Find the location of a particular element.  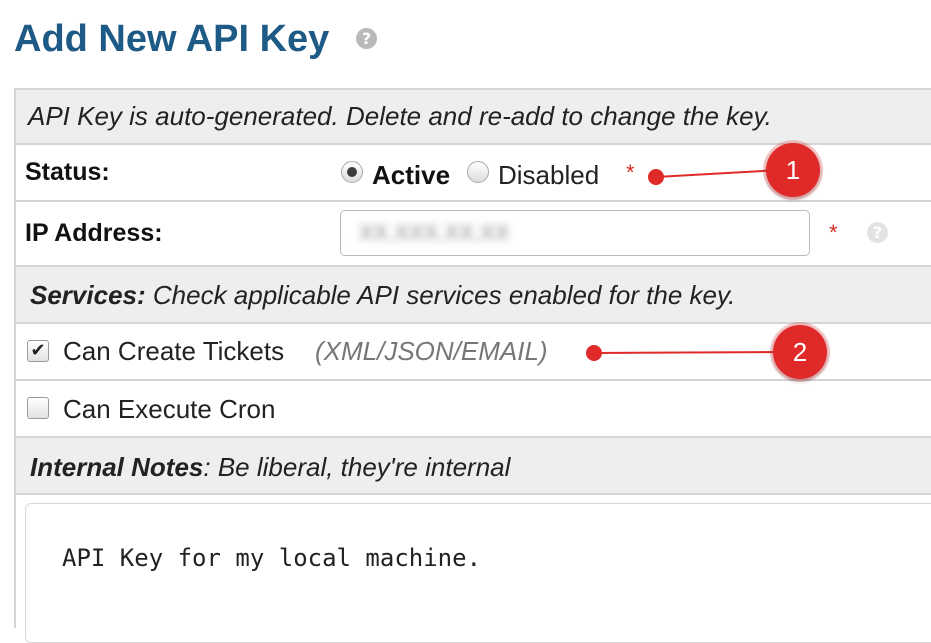

annotation-1-dot is located at coordinates (656, 177).